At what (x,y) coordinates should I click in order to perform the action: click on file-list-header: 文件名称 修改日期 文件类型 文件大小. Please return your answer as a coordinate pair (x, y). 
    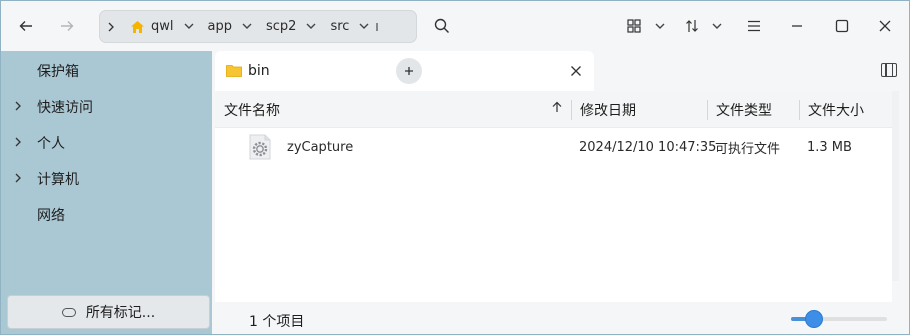
    Looking at the image, I should click on (553, 109).